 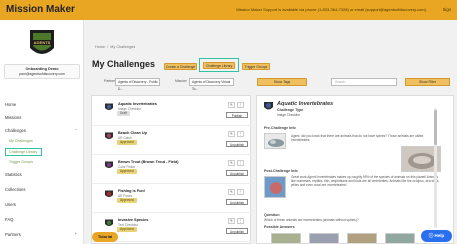 What do you see at coordinates (137, 104) in the screenshot?
I see `challenge-name: Aquatic Invertebrates` at bounding box center [137, 104].